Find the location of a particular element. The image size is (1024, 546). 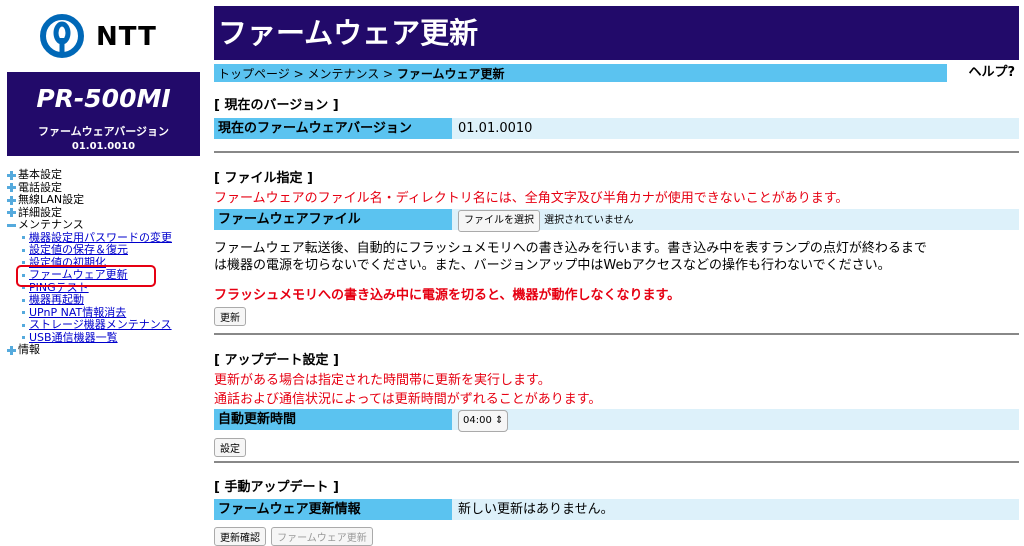

update-note2: 通話および通信状況によっては更新時間がずれることがあります。 is located at coordinates (408, 399).